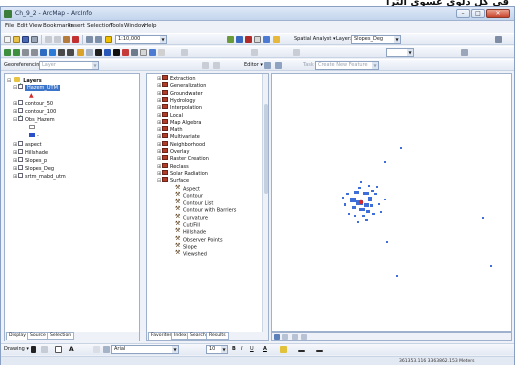  I want to click on redo-icon, so click(98, 39).